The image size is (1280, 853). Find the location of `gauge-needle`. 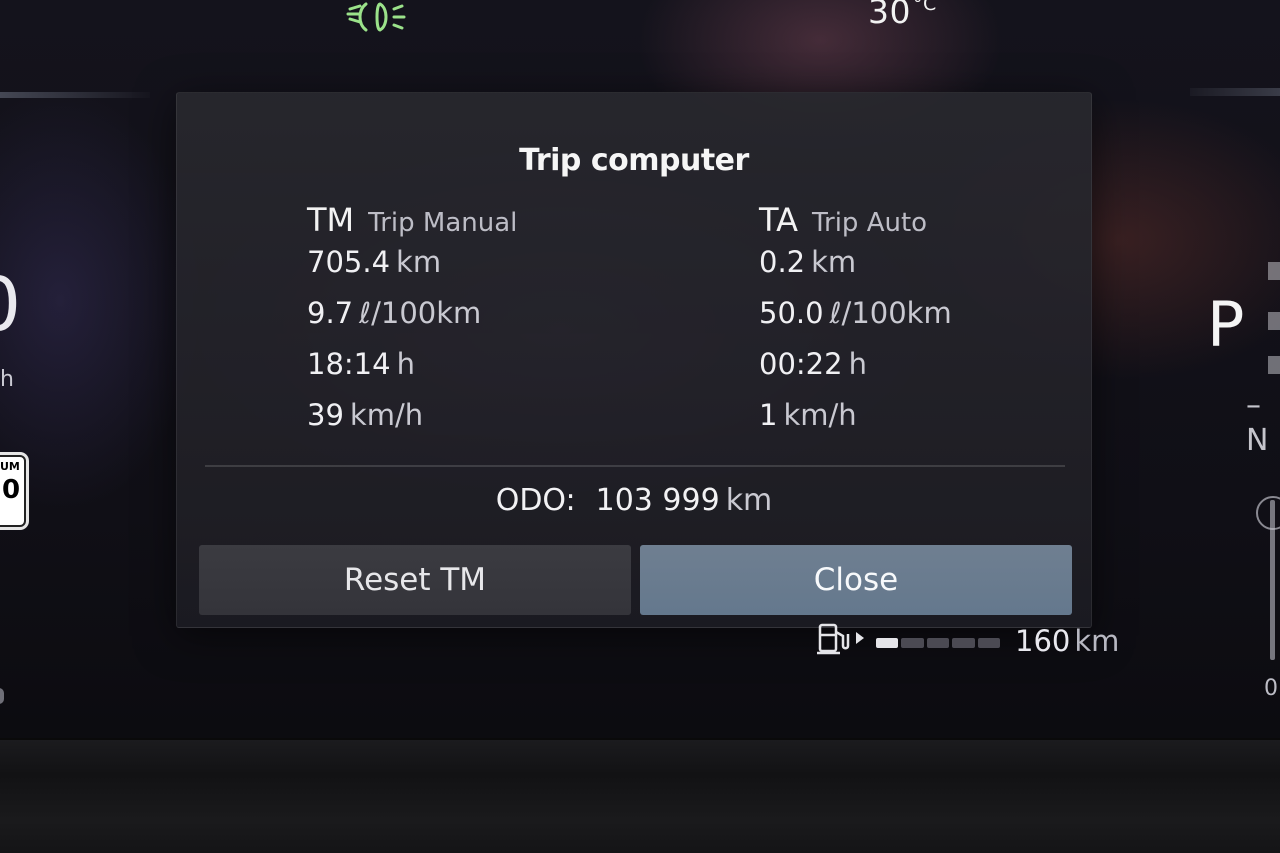

gauge-needle is located at coordinates (1272, 580).